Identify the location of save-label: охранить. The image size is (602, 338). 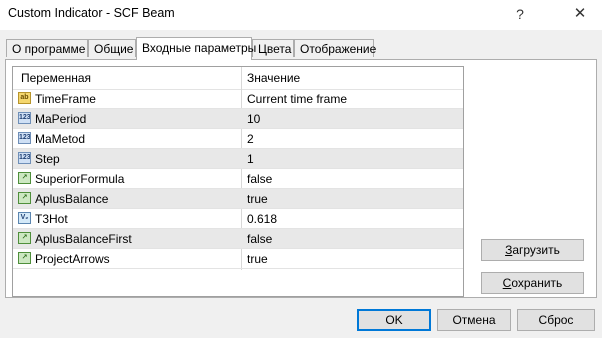
(537, 283).